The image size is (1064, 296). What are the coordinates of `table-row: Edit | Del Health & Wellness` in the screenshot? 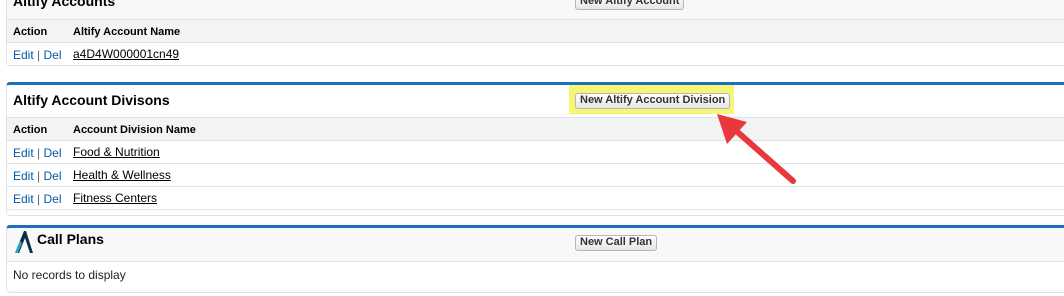 It's located at (535, 175).